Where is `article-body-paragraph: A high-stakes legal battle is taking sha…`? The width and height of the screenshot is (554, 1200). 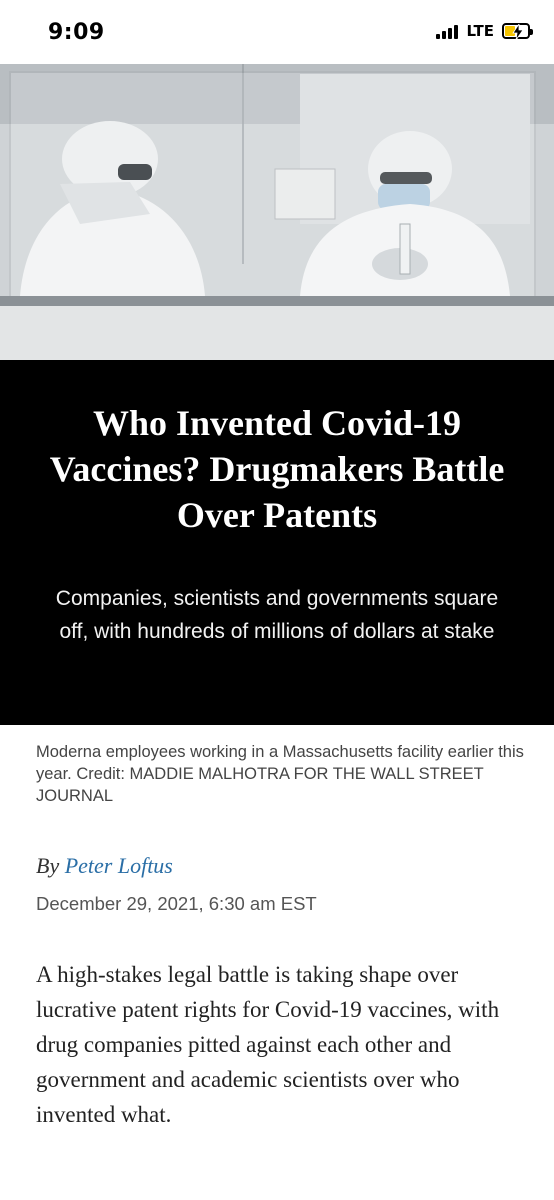 article-body-paragraph: A high-stakes legal battle is taking sha… is located at coordinates (268, 1044).